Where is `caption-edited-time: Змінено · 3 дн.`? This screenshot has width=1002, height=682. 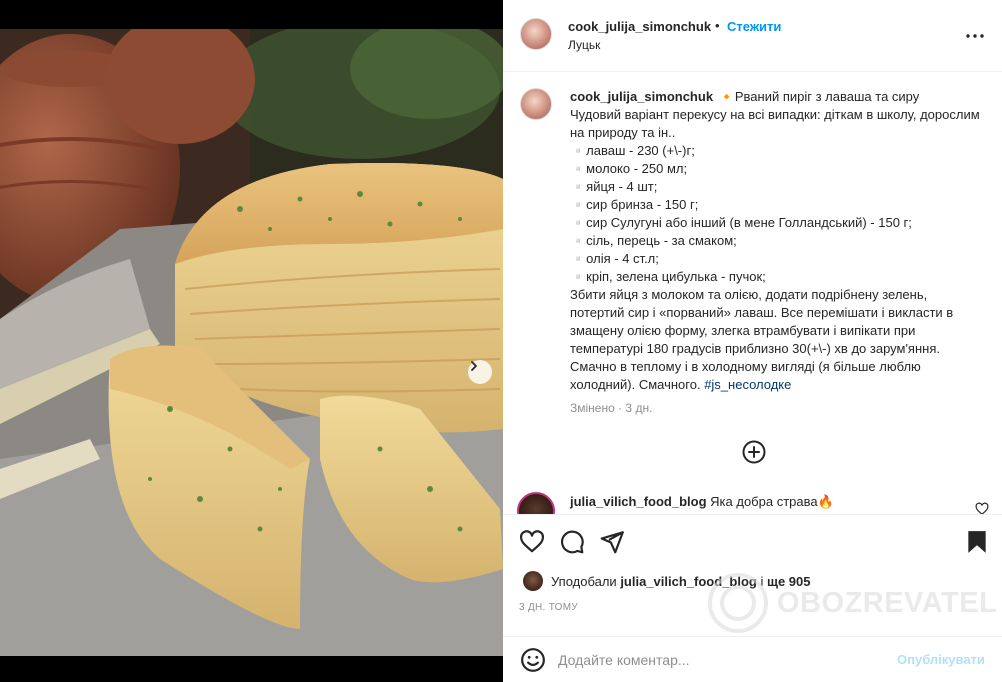
caption-edited-time: Змінено · 3 дн. is located at coordinates (611, 408).